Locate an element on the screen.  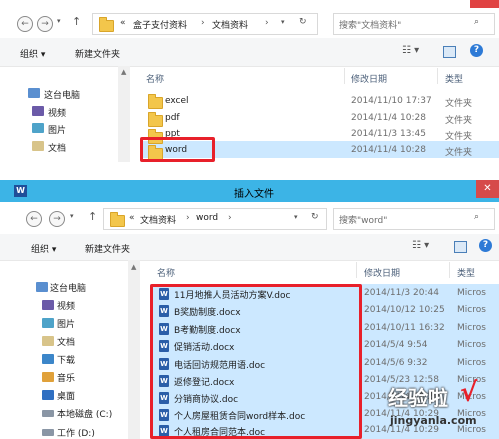
nav-item-desktop: 桌面 is located at coordinates (66, 395).